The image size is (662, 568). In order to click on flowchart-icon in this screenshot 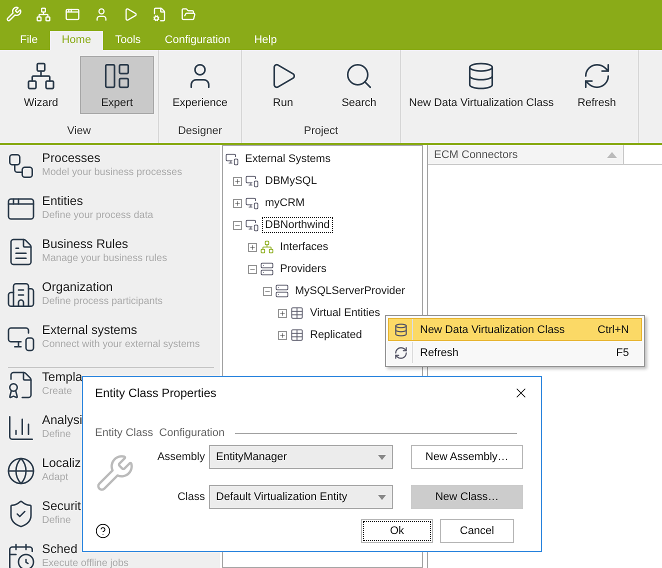, I will do `click(21, 166)`.